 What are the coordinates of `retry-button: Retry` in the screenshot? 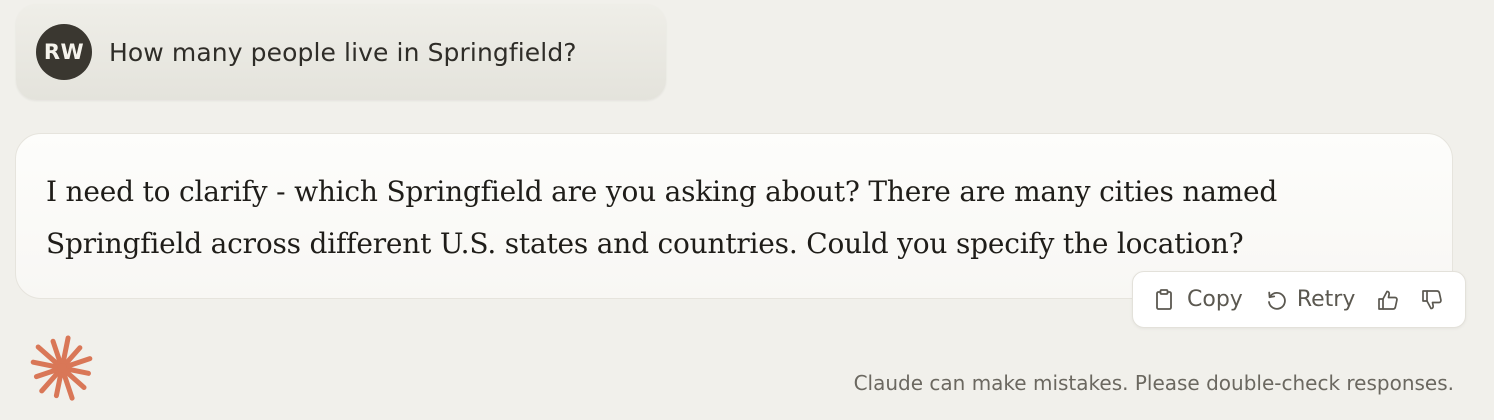 It's located at (1309, 300).